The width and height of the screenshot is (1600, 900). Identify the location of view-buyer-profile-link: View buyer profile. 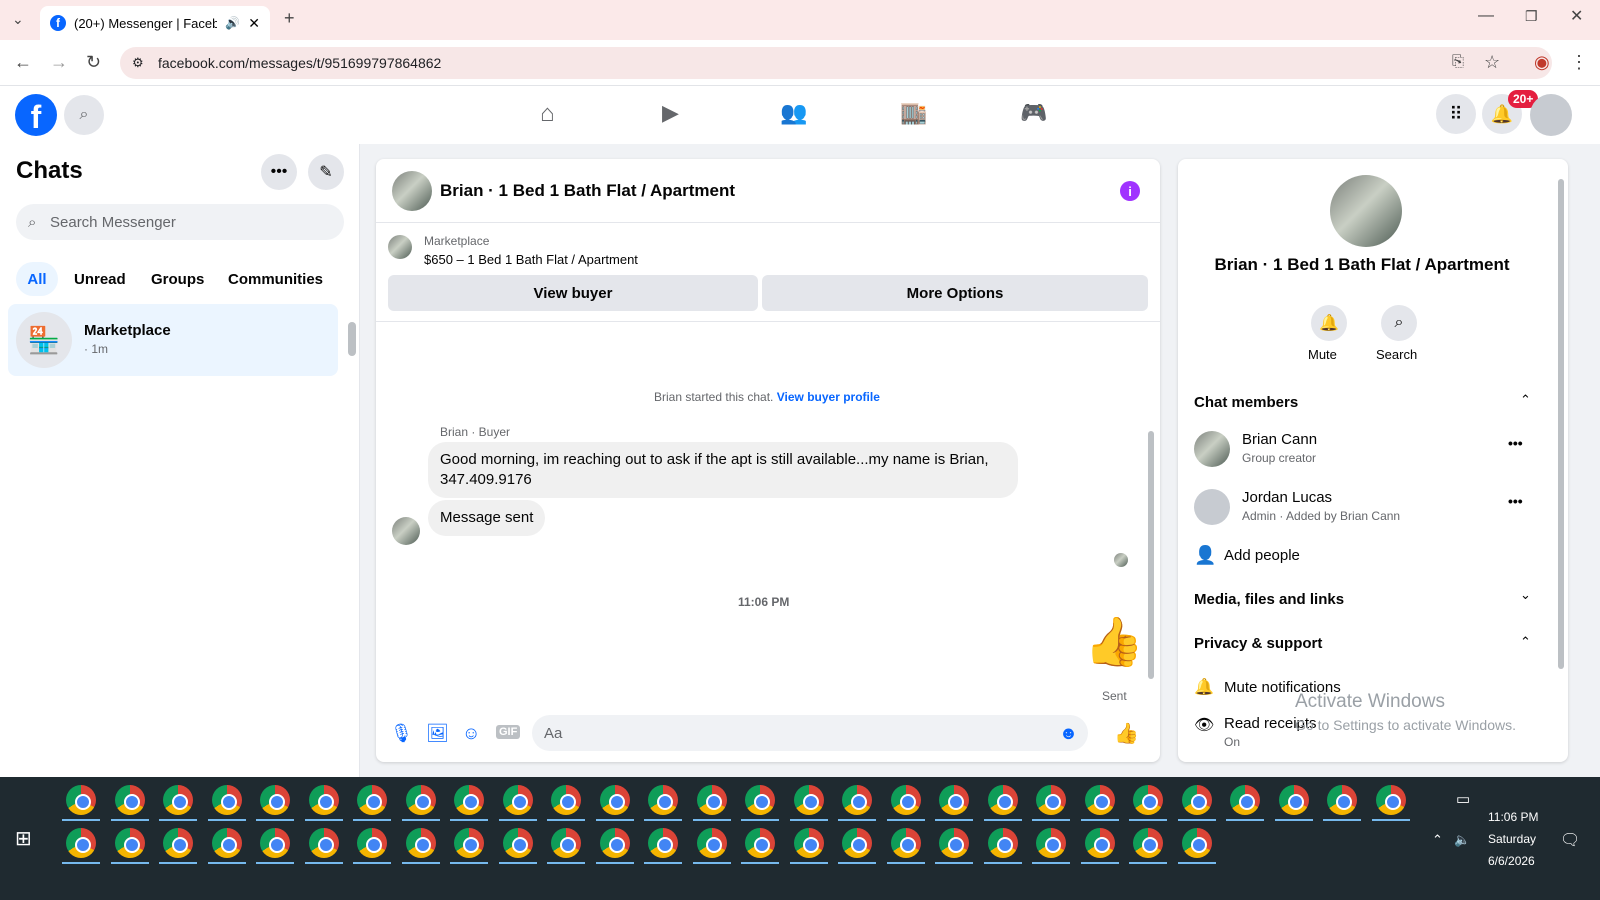
(828, 397).